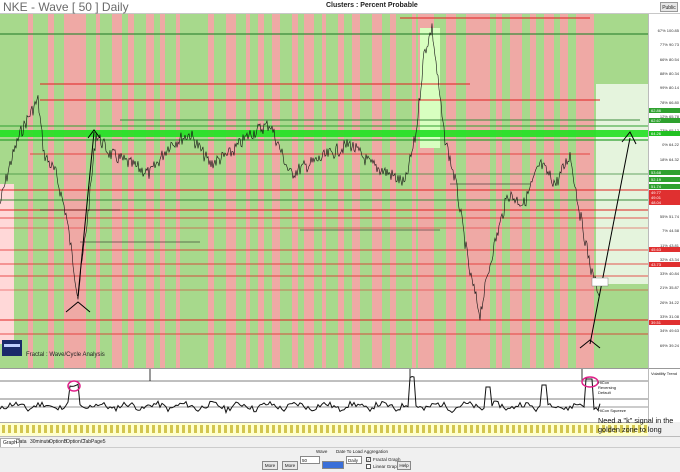 This screenshot has width=680, height=472. I want to click on price-axis-label: 69% 39.24, so click(669, 345).